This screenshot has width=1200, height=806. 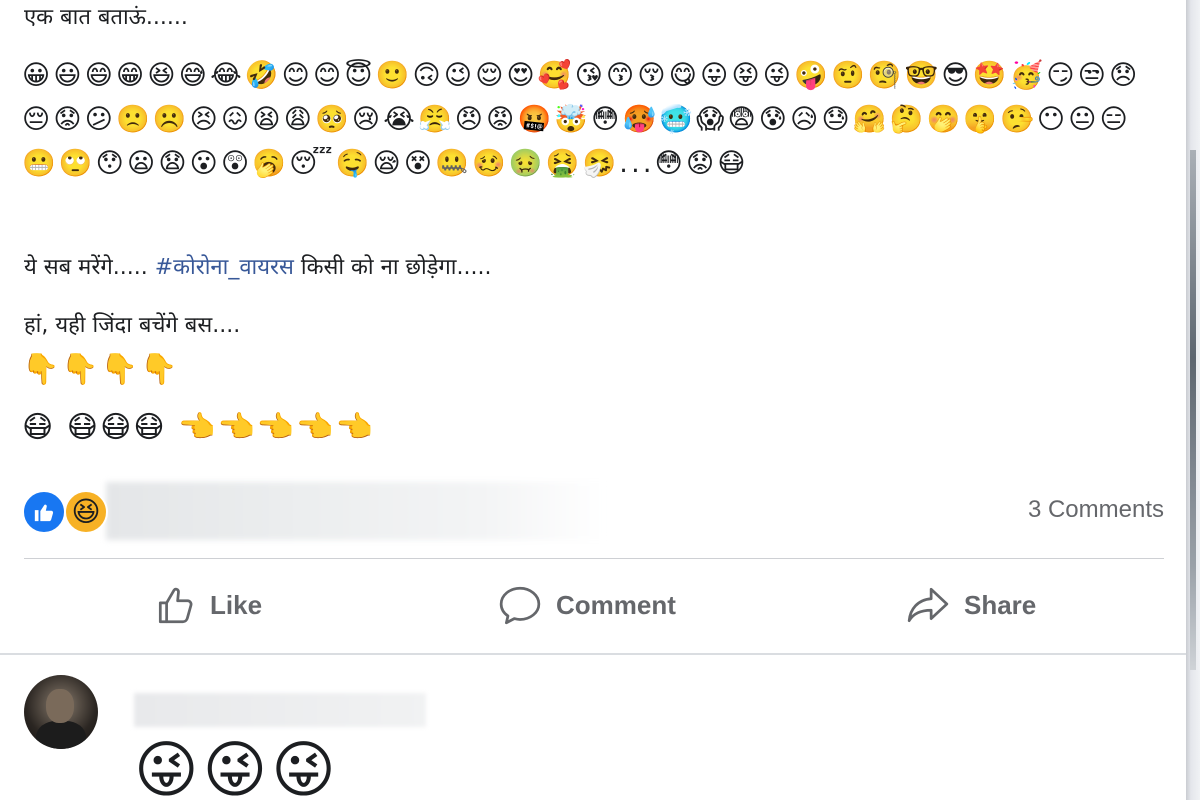 I want to click on share-label: Share, so click(x=1000, y=604).